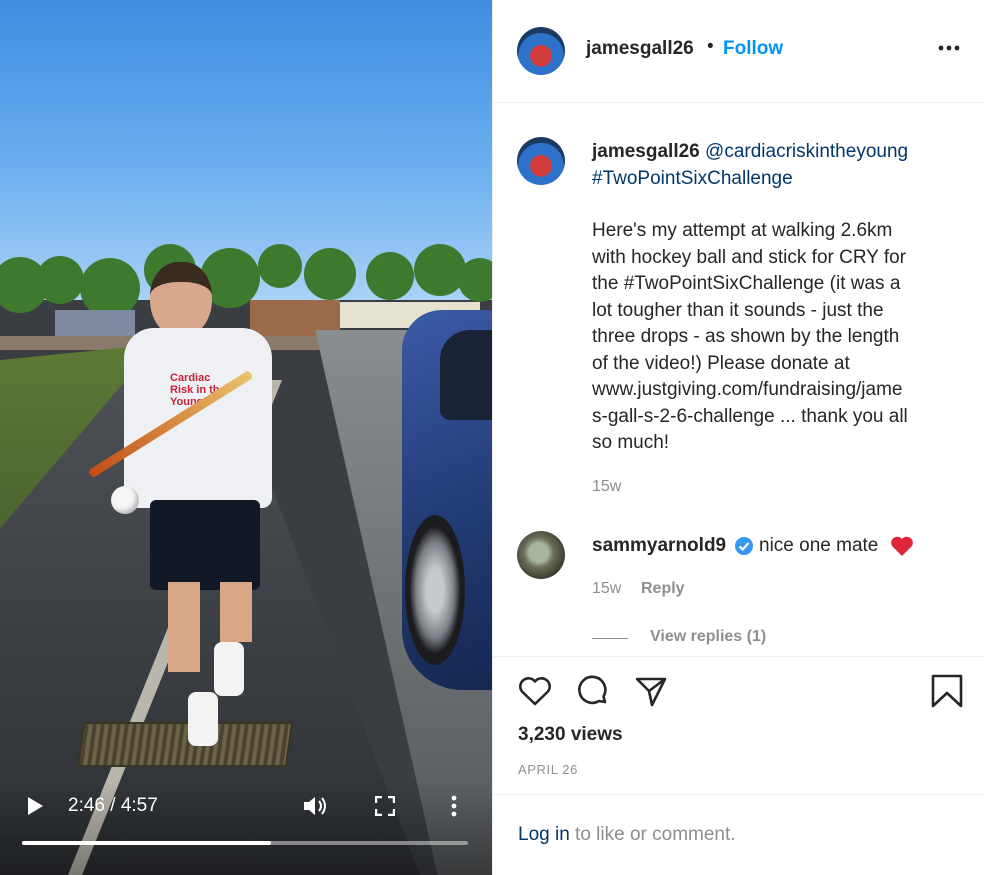  I want to click on person-leg-left, so click(184, 627).